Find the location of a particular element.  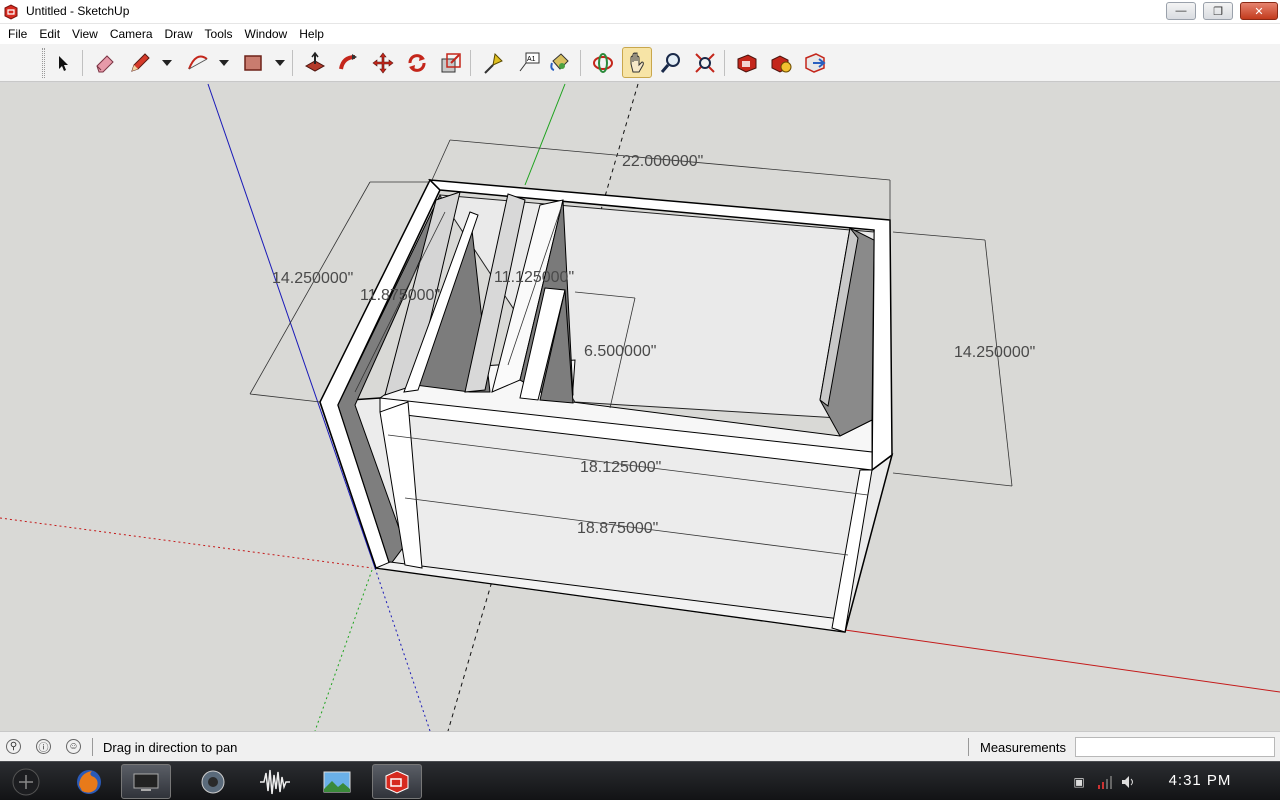

hand-pan-icon is located at coordinates (637, 61).